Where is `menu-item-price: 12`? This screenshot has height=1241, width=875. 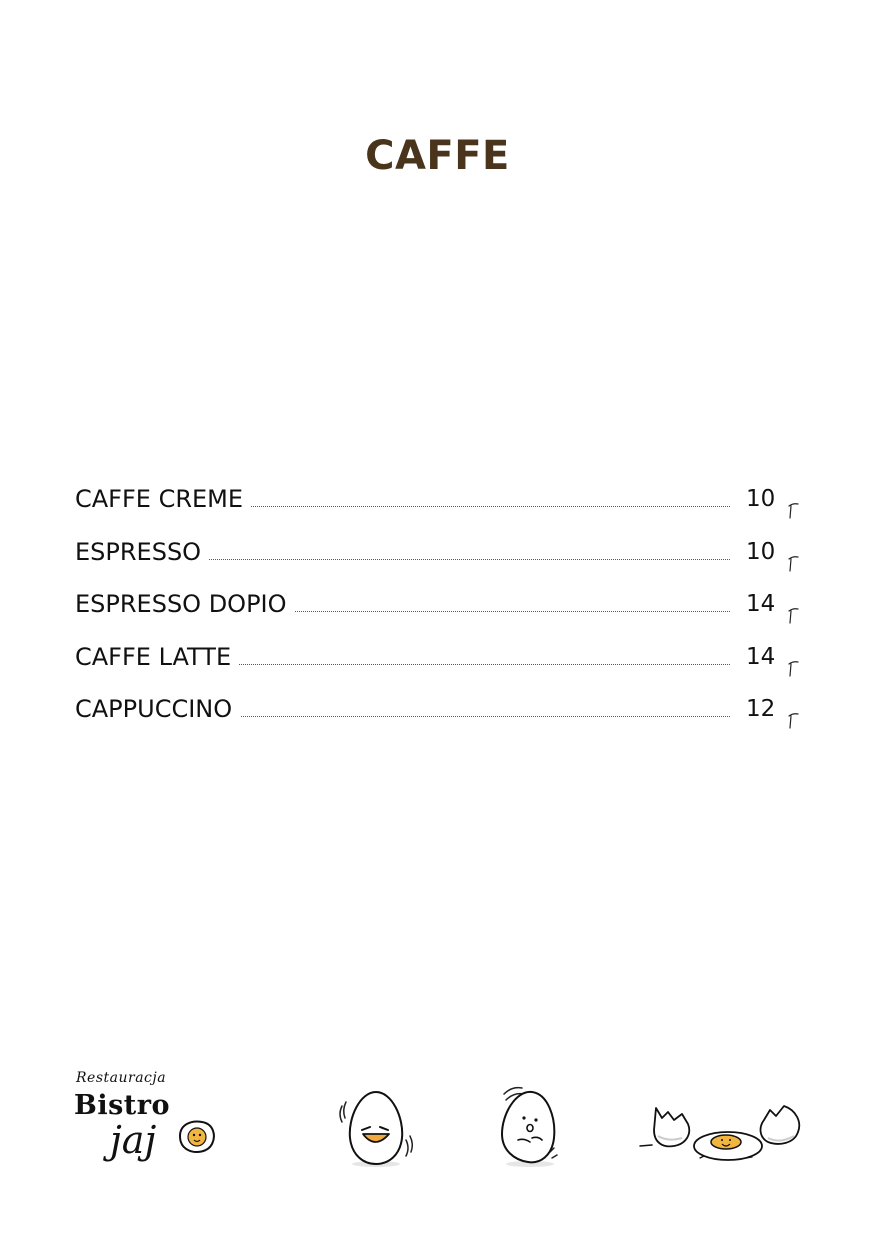
menu-item-price: 12 is located at coordinates (761, 709).